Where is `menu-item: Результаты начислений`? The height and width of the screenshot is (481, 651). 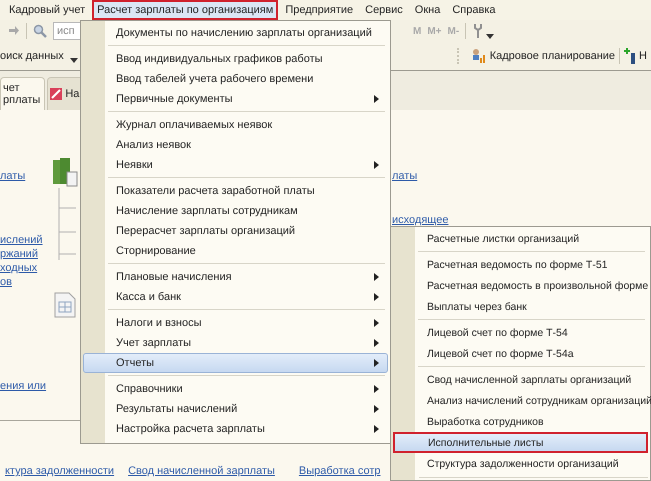 menu-item: Результаты начислений is located at coordinates (235, 409).